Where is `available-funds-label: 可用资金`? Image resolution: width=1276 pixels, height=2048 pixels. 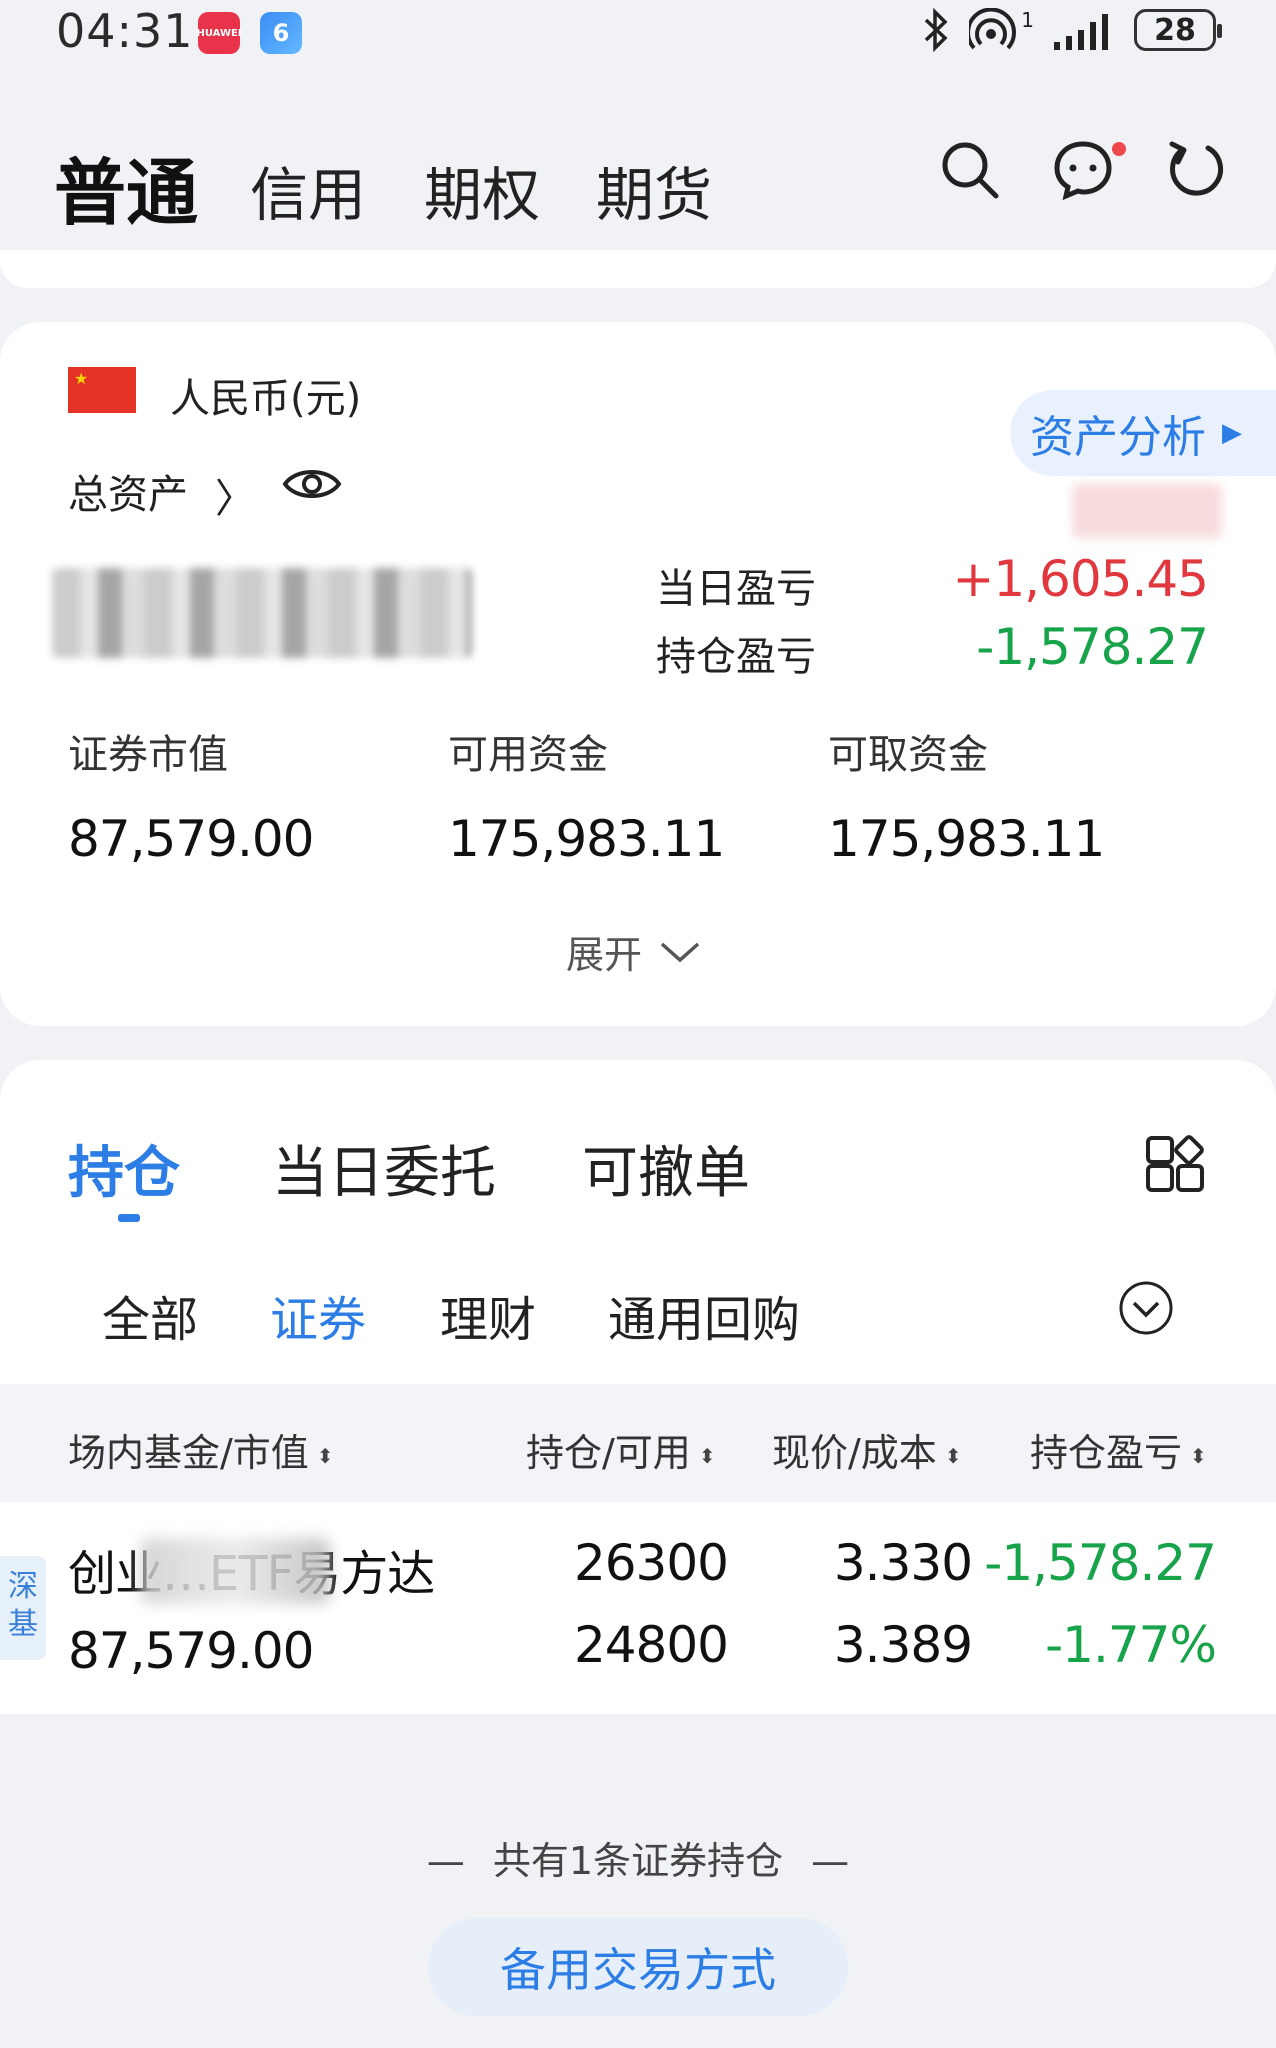 available-funds-label: 可用资金 is located at coordinates (528, 755).